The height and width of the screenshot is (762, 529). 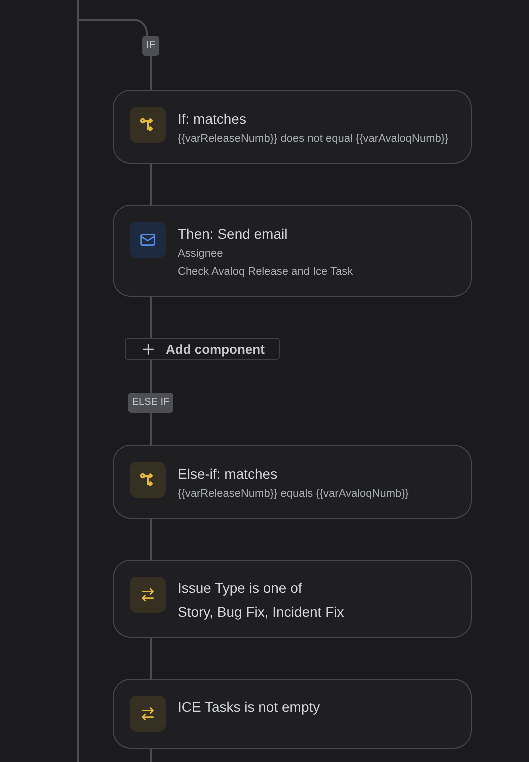 I want to click on card-detail: {{varReleaseNumb}} equals {{varAvaloqNumb}}, so click(x=293, y=494).